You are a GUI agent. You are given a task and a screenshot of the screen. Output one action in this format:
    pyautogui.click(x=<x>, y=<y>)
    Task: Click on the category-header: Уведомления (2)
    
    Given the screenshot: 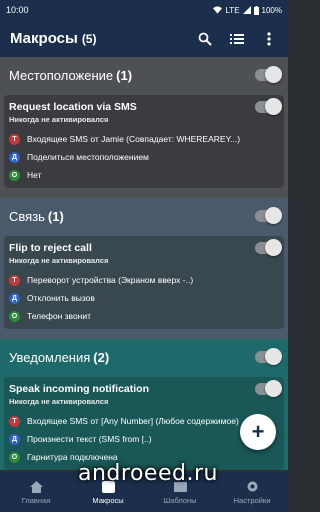 What is the action you would take?
    pyautogui.click(x=144, y=357)
    